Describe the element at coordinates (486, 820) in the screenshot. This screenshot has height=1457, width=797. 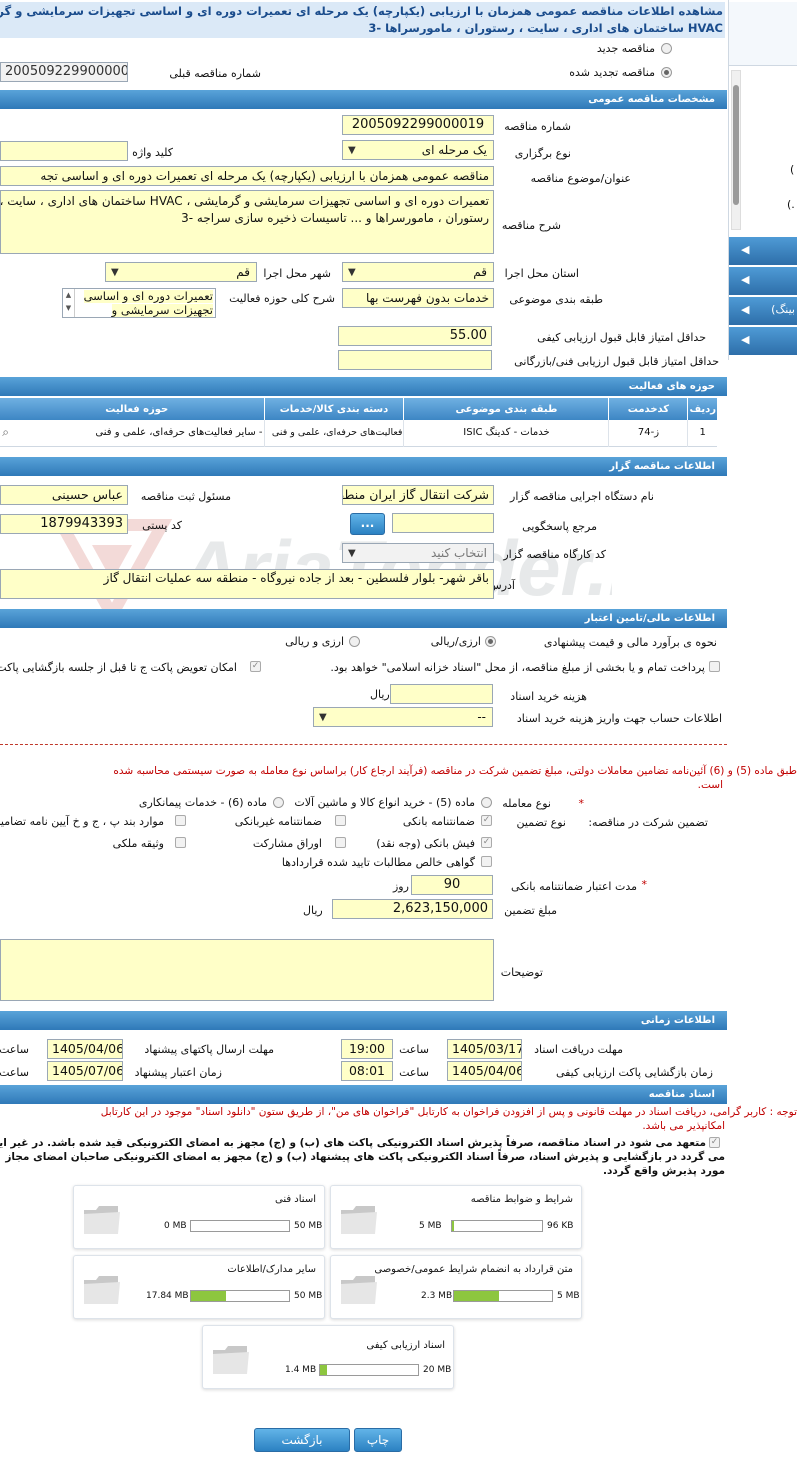
I see `bank-guarantee-checkbox: ✓` at that location.